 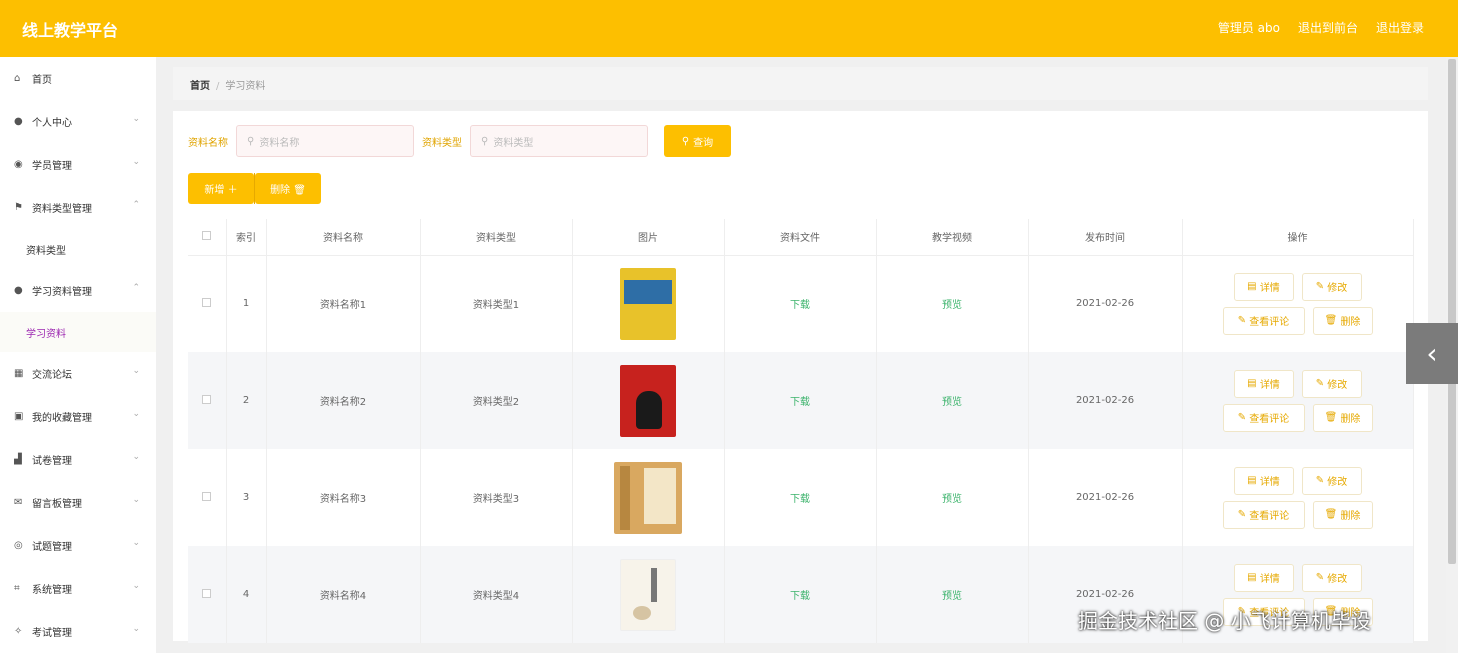 What do you see at coordinates (52, 166) in the screenshot?
I see `sidebar-item-label: 学员管理` at bounding box center [52, 166].